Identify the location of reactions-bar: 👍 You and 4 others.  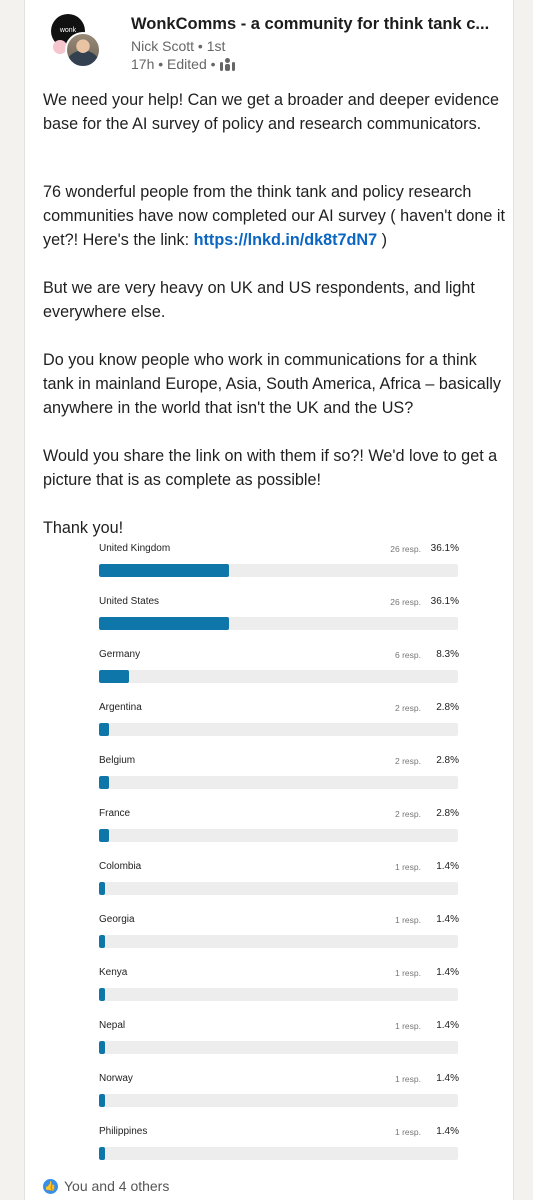
(106, 1186).